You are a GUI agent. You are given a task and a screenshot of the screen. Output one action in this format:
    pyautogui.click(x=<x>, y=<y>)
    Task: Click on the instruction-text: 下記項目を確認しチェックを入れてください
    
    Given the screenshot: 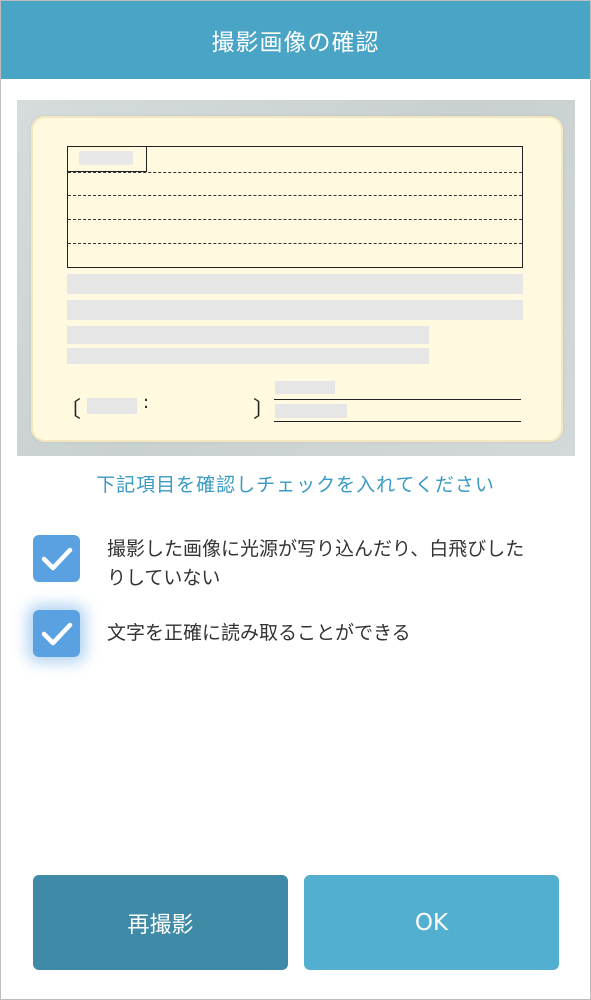 What is the action you would take?
    pyautogui.click(x=295, y=485)
    